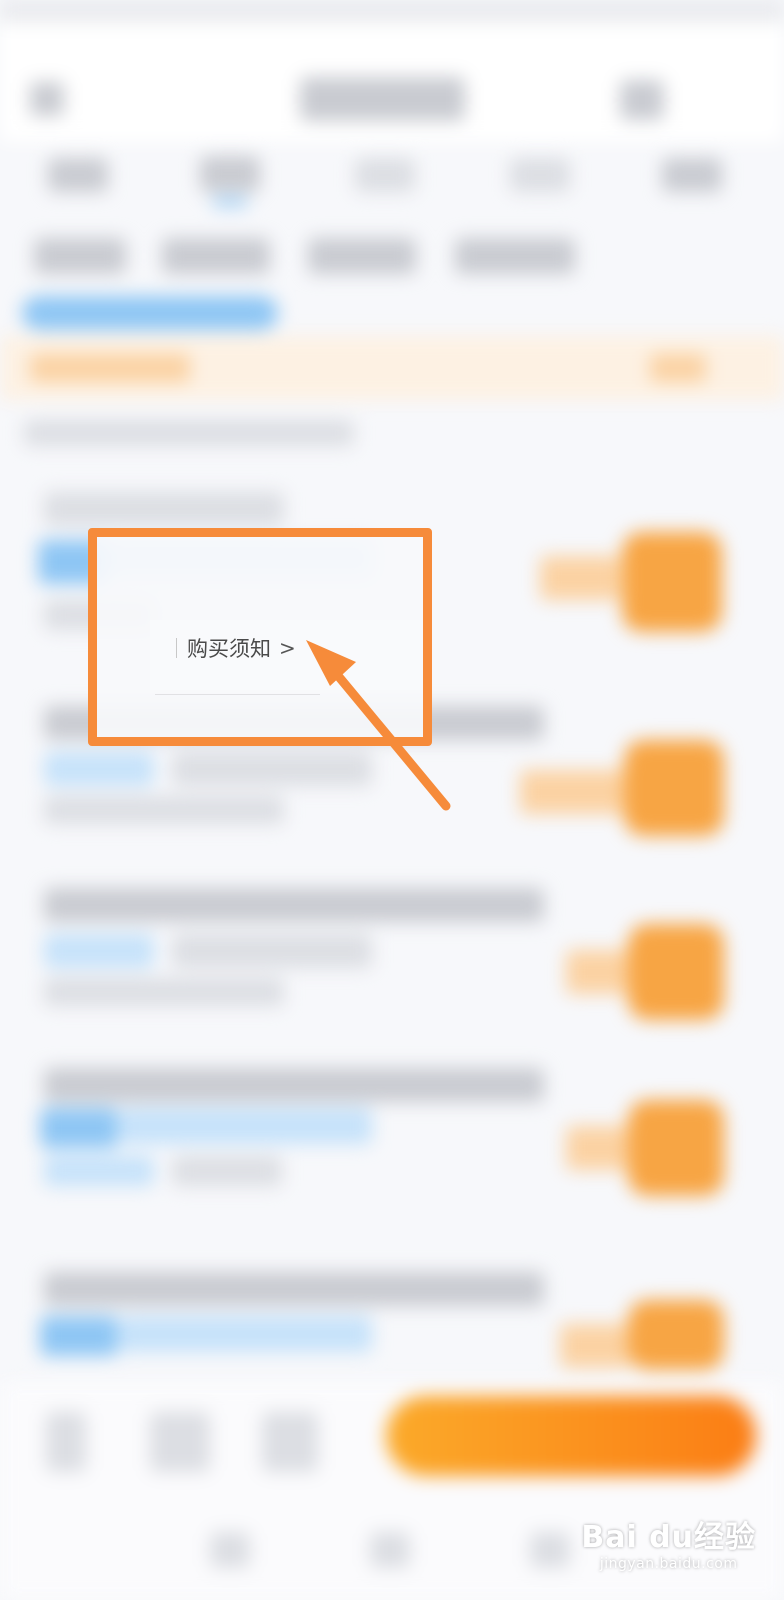 The image size is (784, 1600). I want to click on watermark-url: jingyan.baidu.com, so click(668, 1564).